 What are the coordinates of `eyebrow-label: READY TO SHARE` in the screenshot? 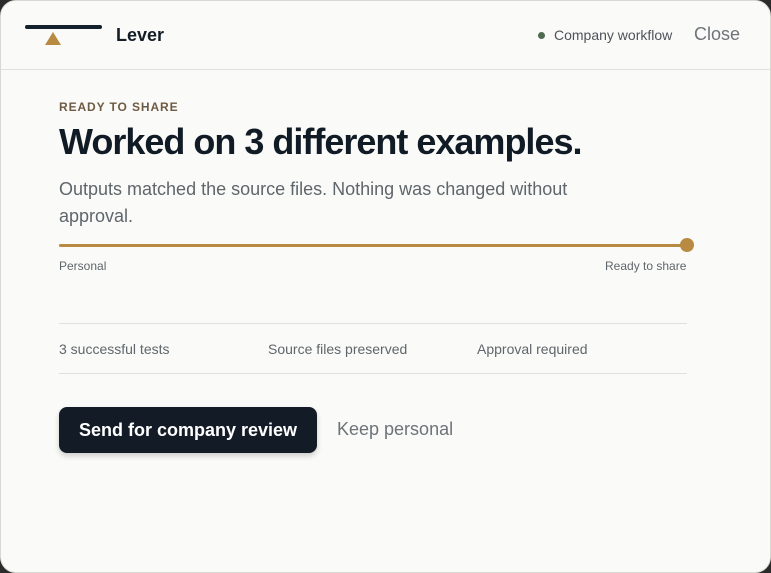 It's located at (119, 107).